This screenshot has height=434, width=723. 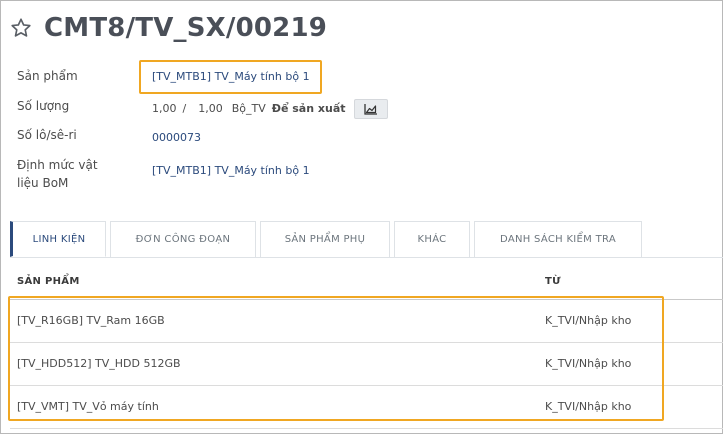 What do you see at coordinates (309, 109) in the screenshot?
I see `to-produce-link: Để sản xuất` at bounding box center [309, 109].